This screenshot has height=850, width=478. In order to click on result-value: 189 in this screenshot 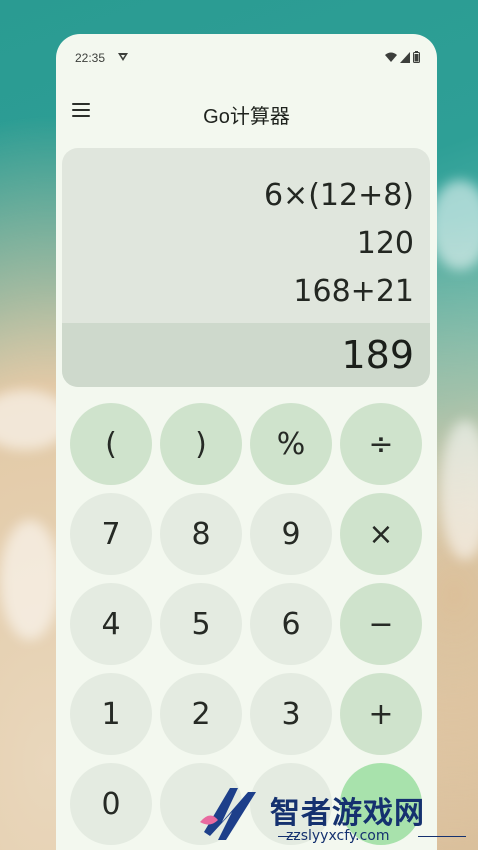, I will do `click(377, 355)`.